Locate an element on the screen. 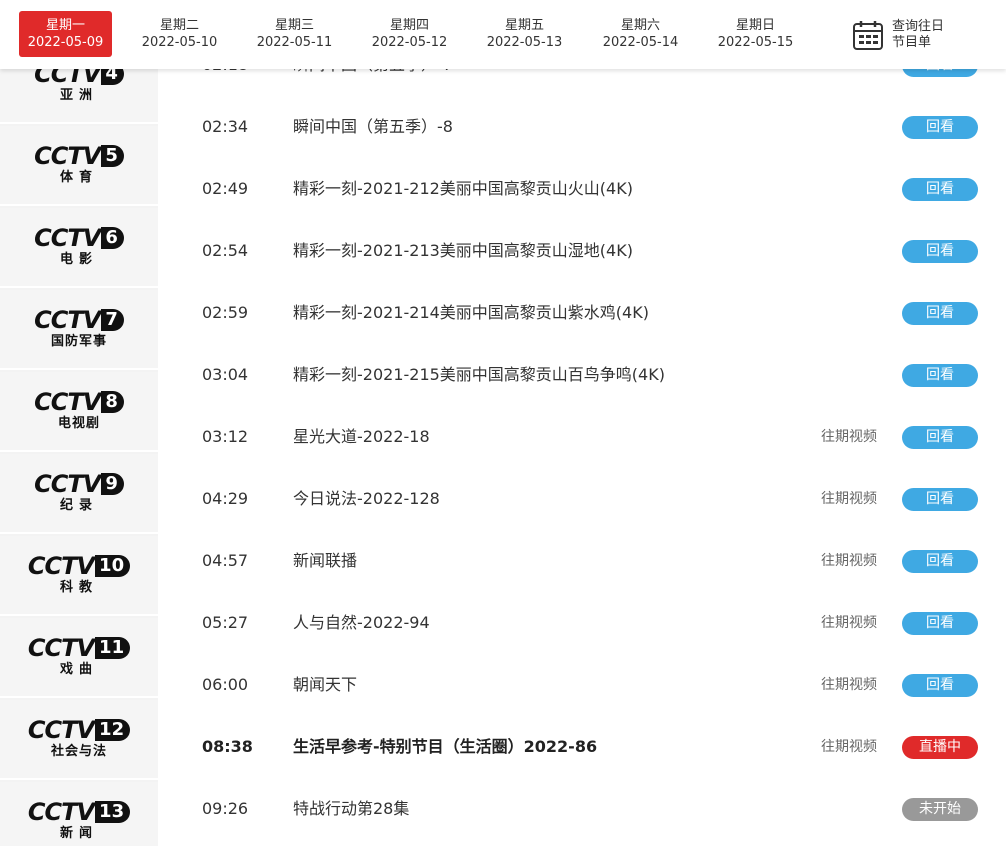 This screenshot has height=846, width=1006. channel-item-cctv8: CCTV 8 电视剧 is located at coordinates (79, 412).